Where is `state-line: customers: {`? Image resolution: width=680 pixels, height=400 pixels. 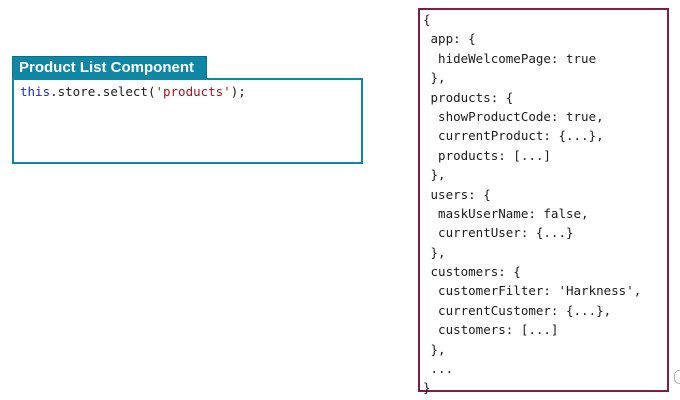
state-line: customers: { is located at coordinates (472, 272).